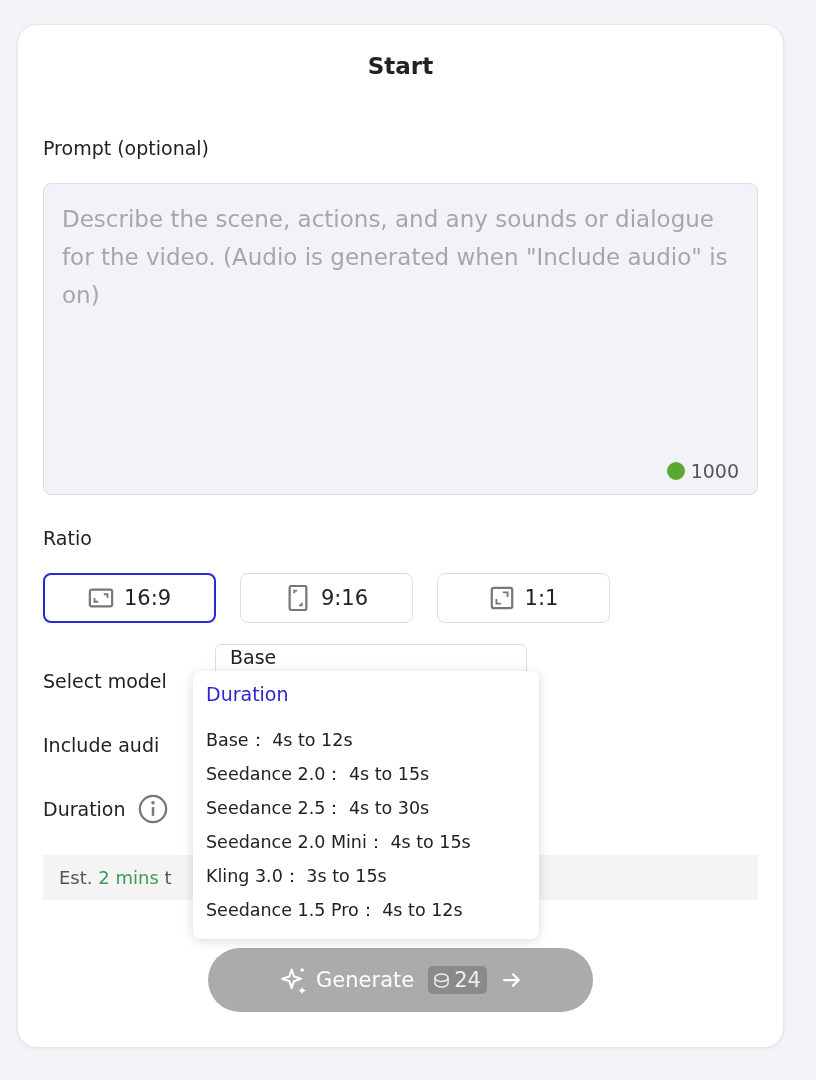 This screenshot has height=1080, width=816. What do you see at coordinates (318, 808) in the screenshot?
I see `duration-entry: Seedance 2.5： 4s to 30s` at bounding box center [318, 808].